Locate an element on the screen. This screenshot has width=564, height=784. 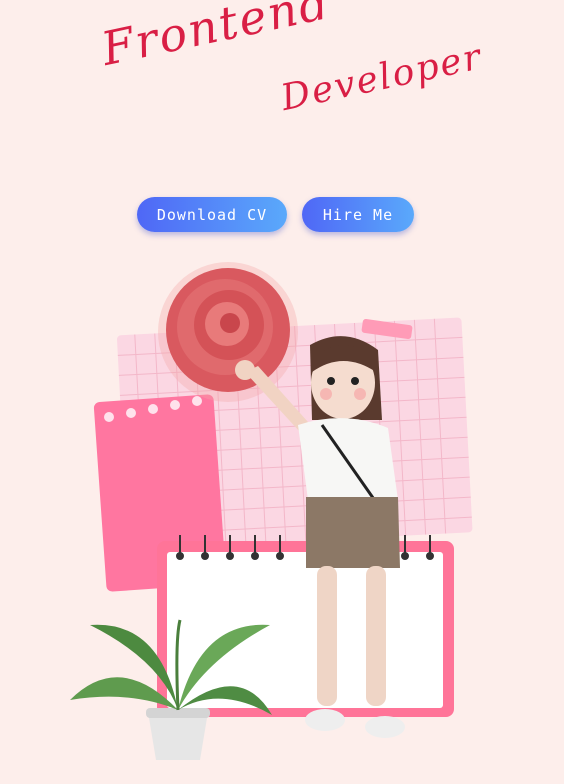
title-frontend: Frontend is located at coordinates (215, 38).